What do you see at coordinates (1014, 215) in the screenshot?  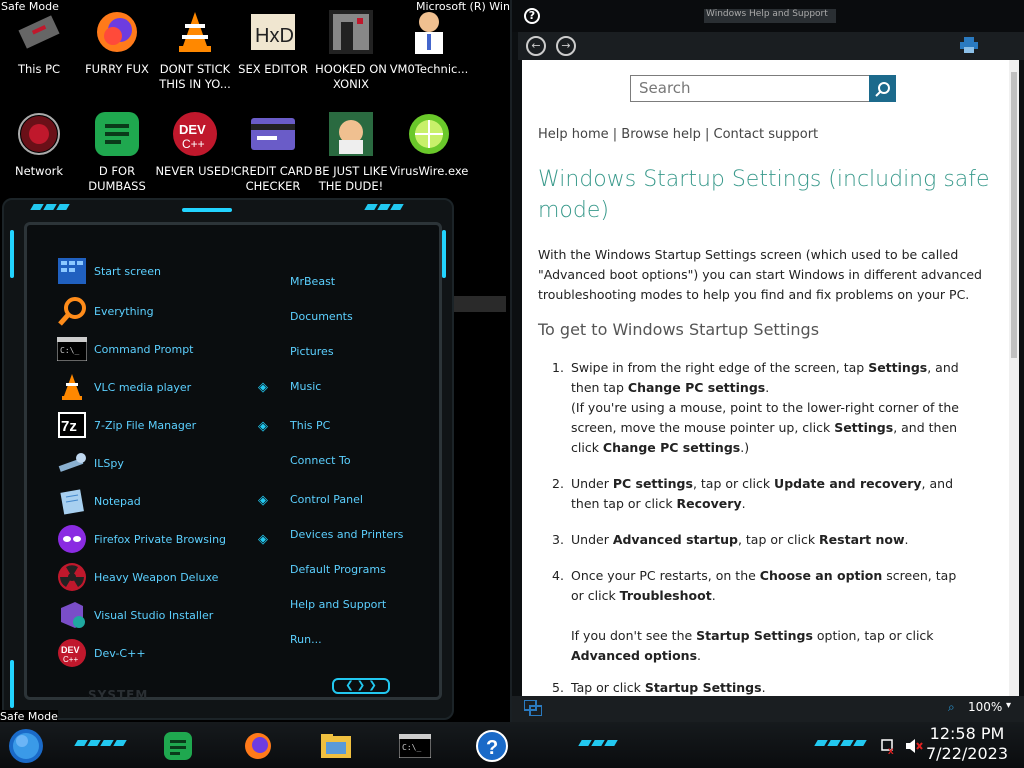 I see `scrollbar-thumb` at bounding box center [1014, 215].